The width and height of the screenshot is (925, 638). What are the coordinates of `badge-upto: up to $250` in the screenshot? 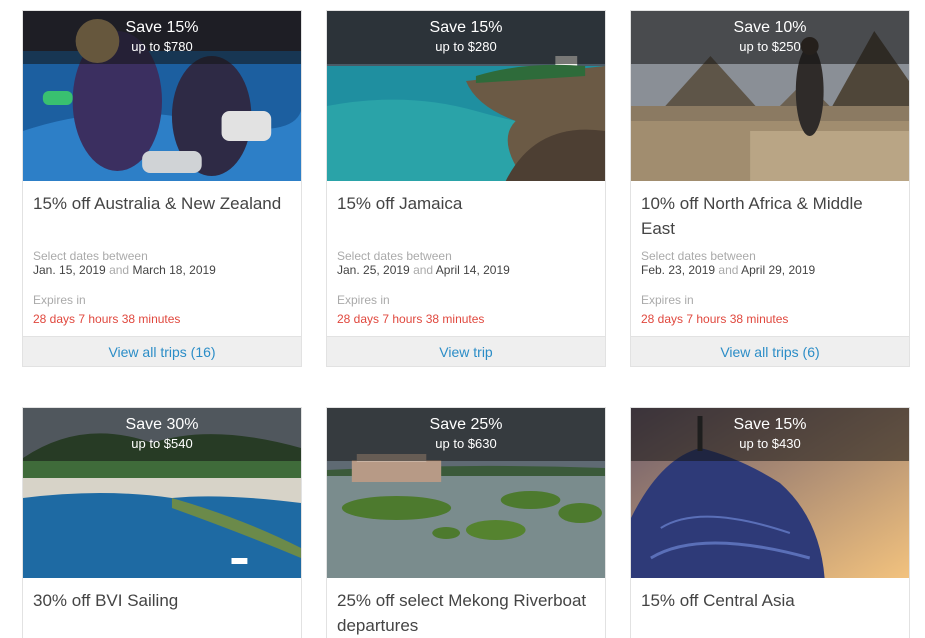 It's located at (770, 46).